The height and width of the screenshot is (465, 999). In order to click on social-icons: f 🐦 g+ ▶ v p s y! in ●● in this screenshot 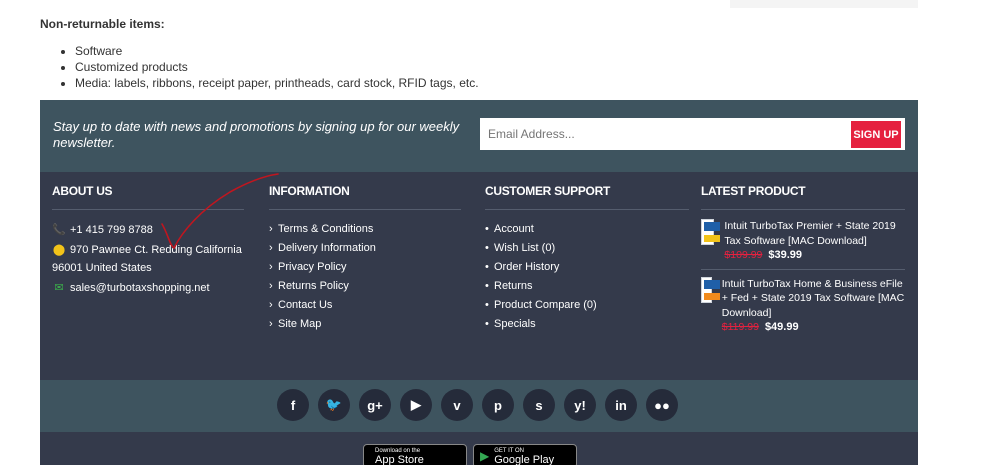, I will do `click(482, 405)`.